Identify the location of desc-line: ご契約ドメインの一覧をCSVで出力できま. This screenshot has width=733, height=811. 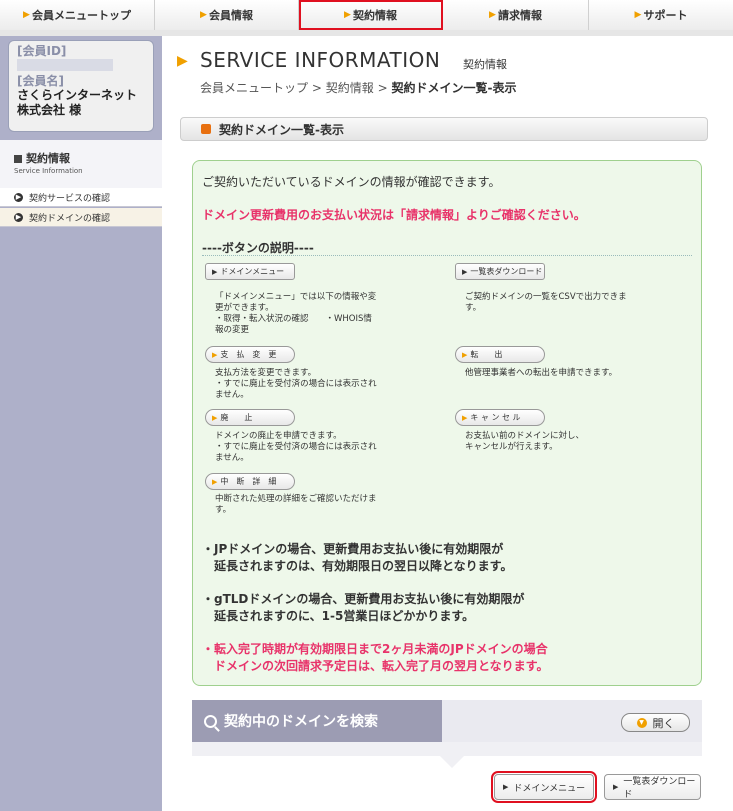
(546, 297).